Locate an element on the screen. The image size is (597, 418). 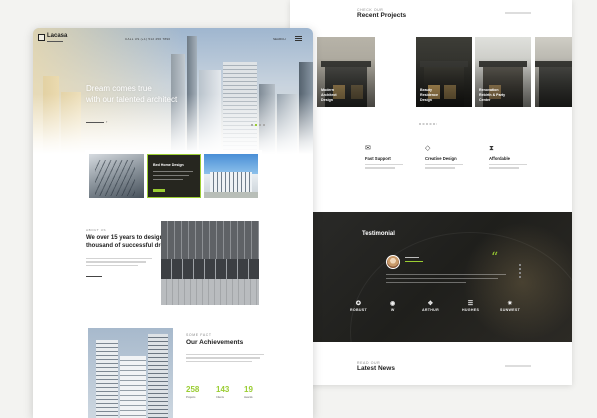
stat-value: 143 is located at coordinates (223, 389).